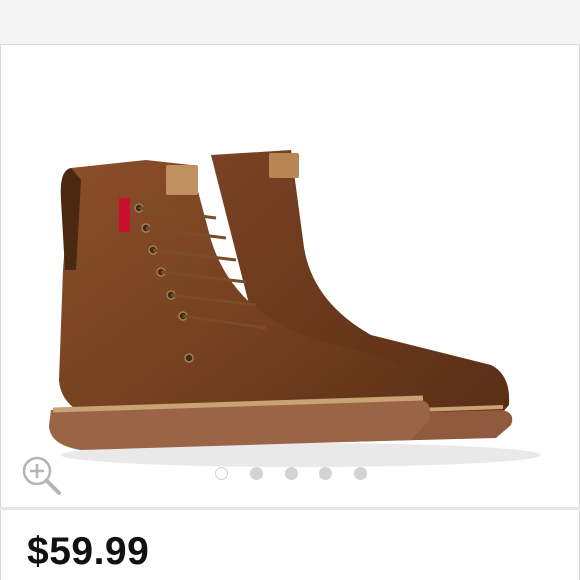 The width and height of the screenshot is (580, 580). Describe the element at coordinates (290, 545) in the screenshot. I see `listing-info-panel: $59.99` at that location.